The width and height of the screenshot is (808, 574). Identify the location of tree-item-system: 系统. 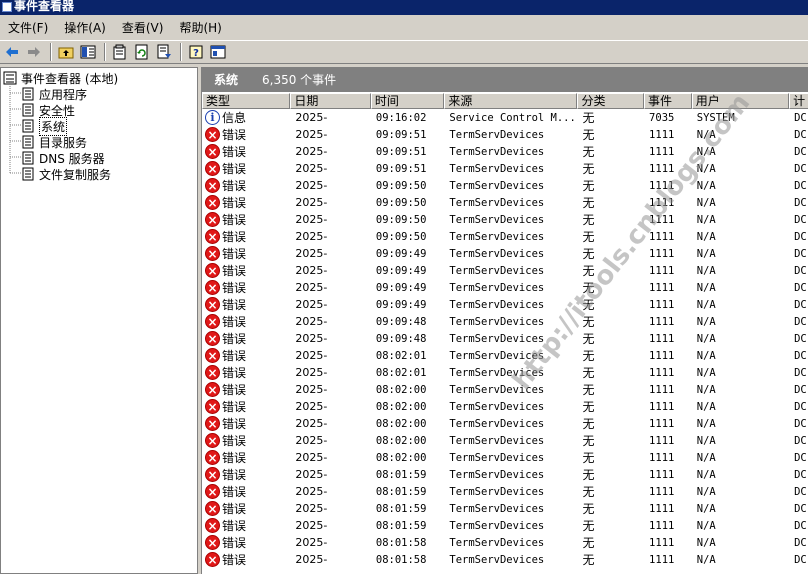
(44, 126).